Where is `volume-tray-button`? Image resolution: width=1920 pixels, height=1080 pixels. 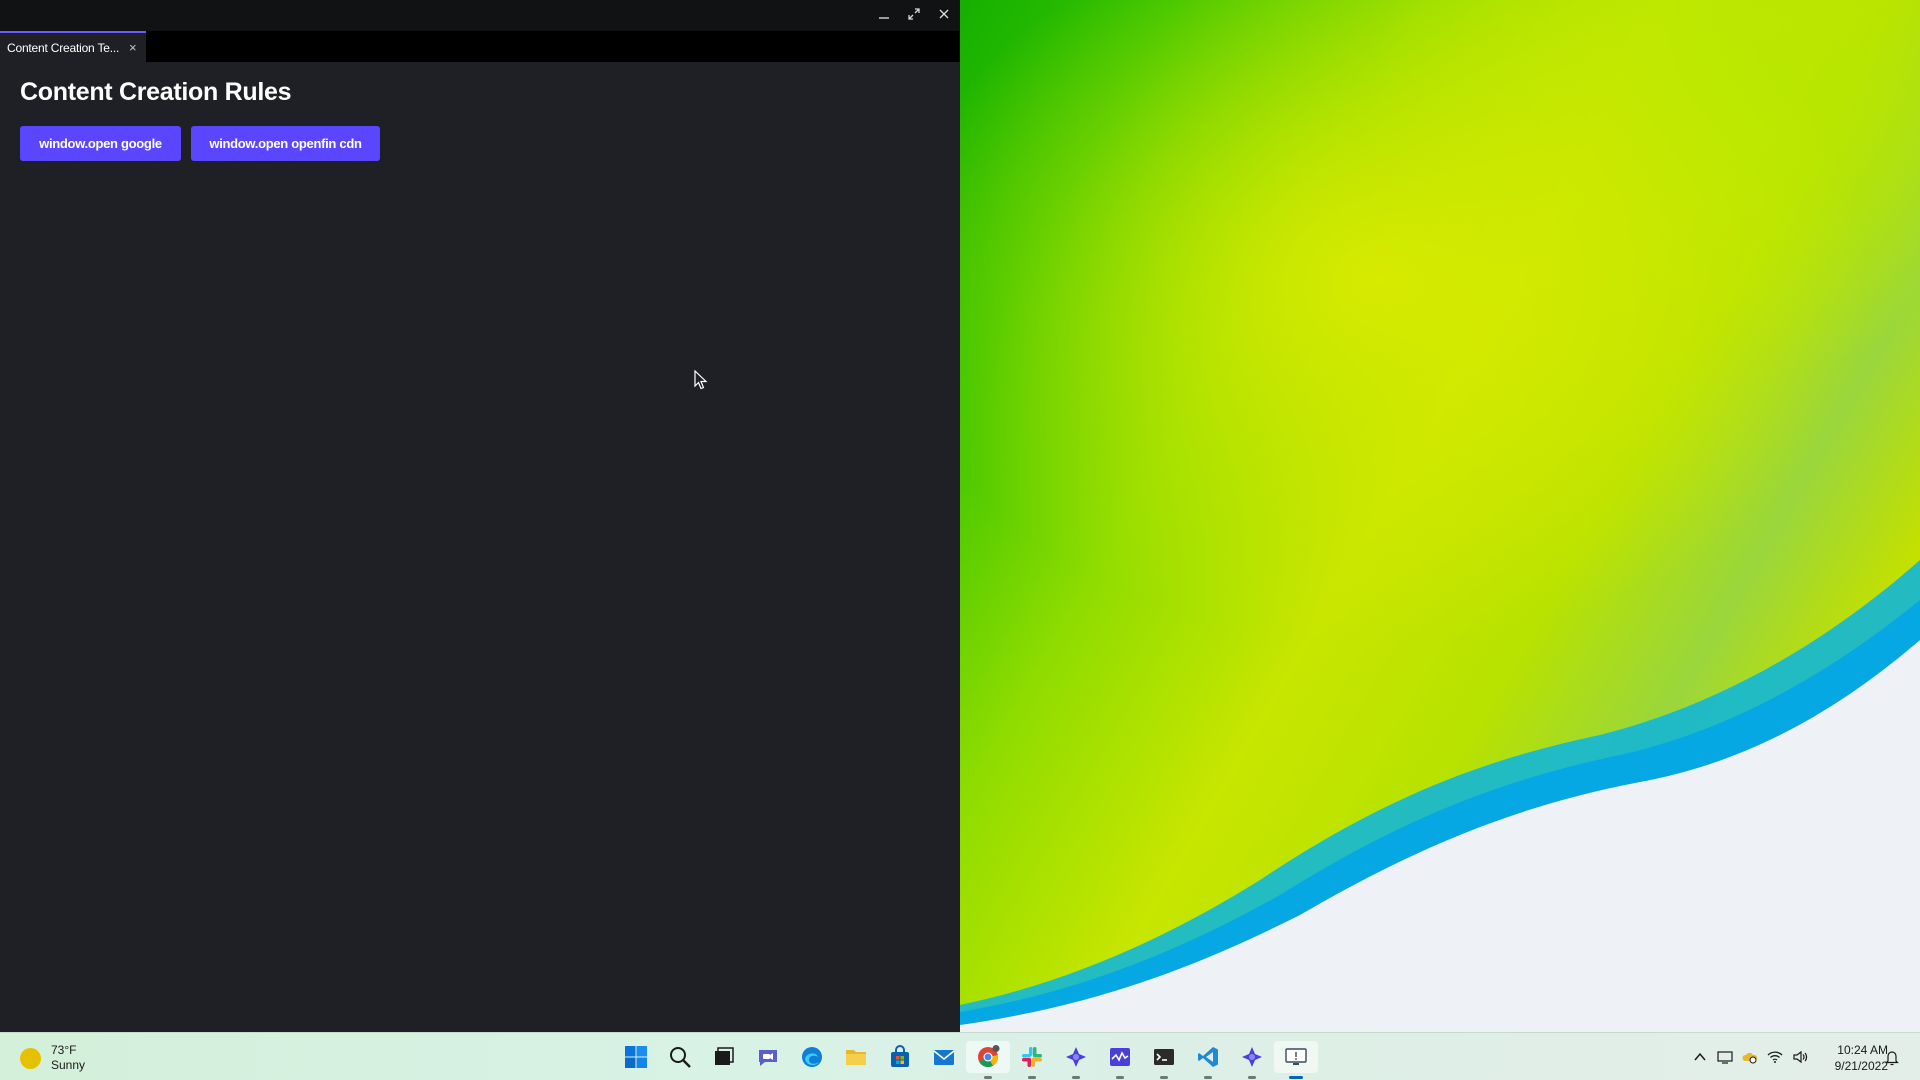 volume-tray-button is located at coordinates (1800, 1057).